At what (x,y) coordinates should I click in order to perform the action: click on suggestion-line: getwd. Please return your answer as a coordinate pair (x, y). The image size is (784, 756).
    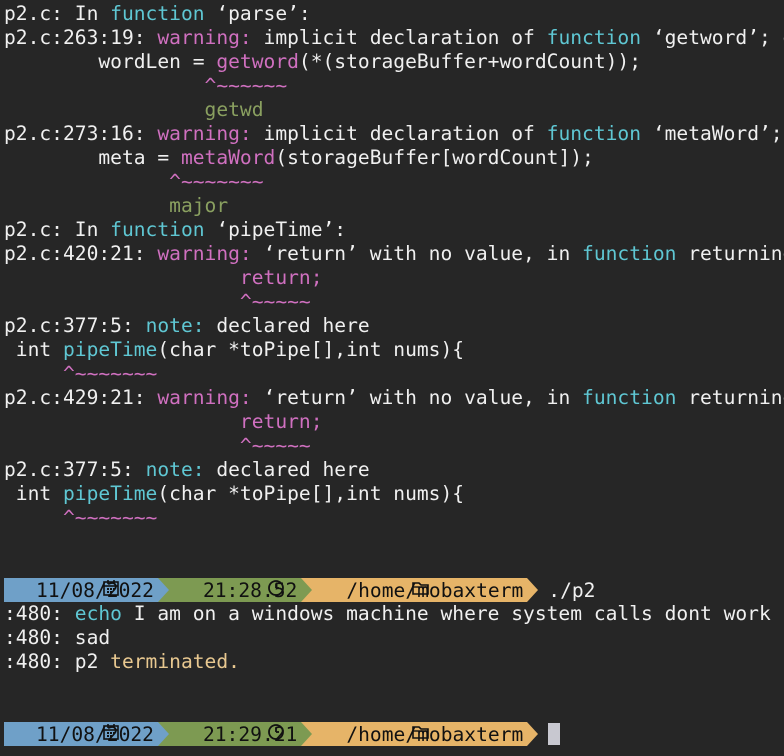
    Looking at the image, I should click on (134, 109).